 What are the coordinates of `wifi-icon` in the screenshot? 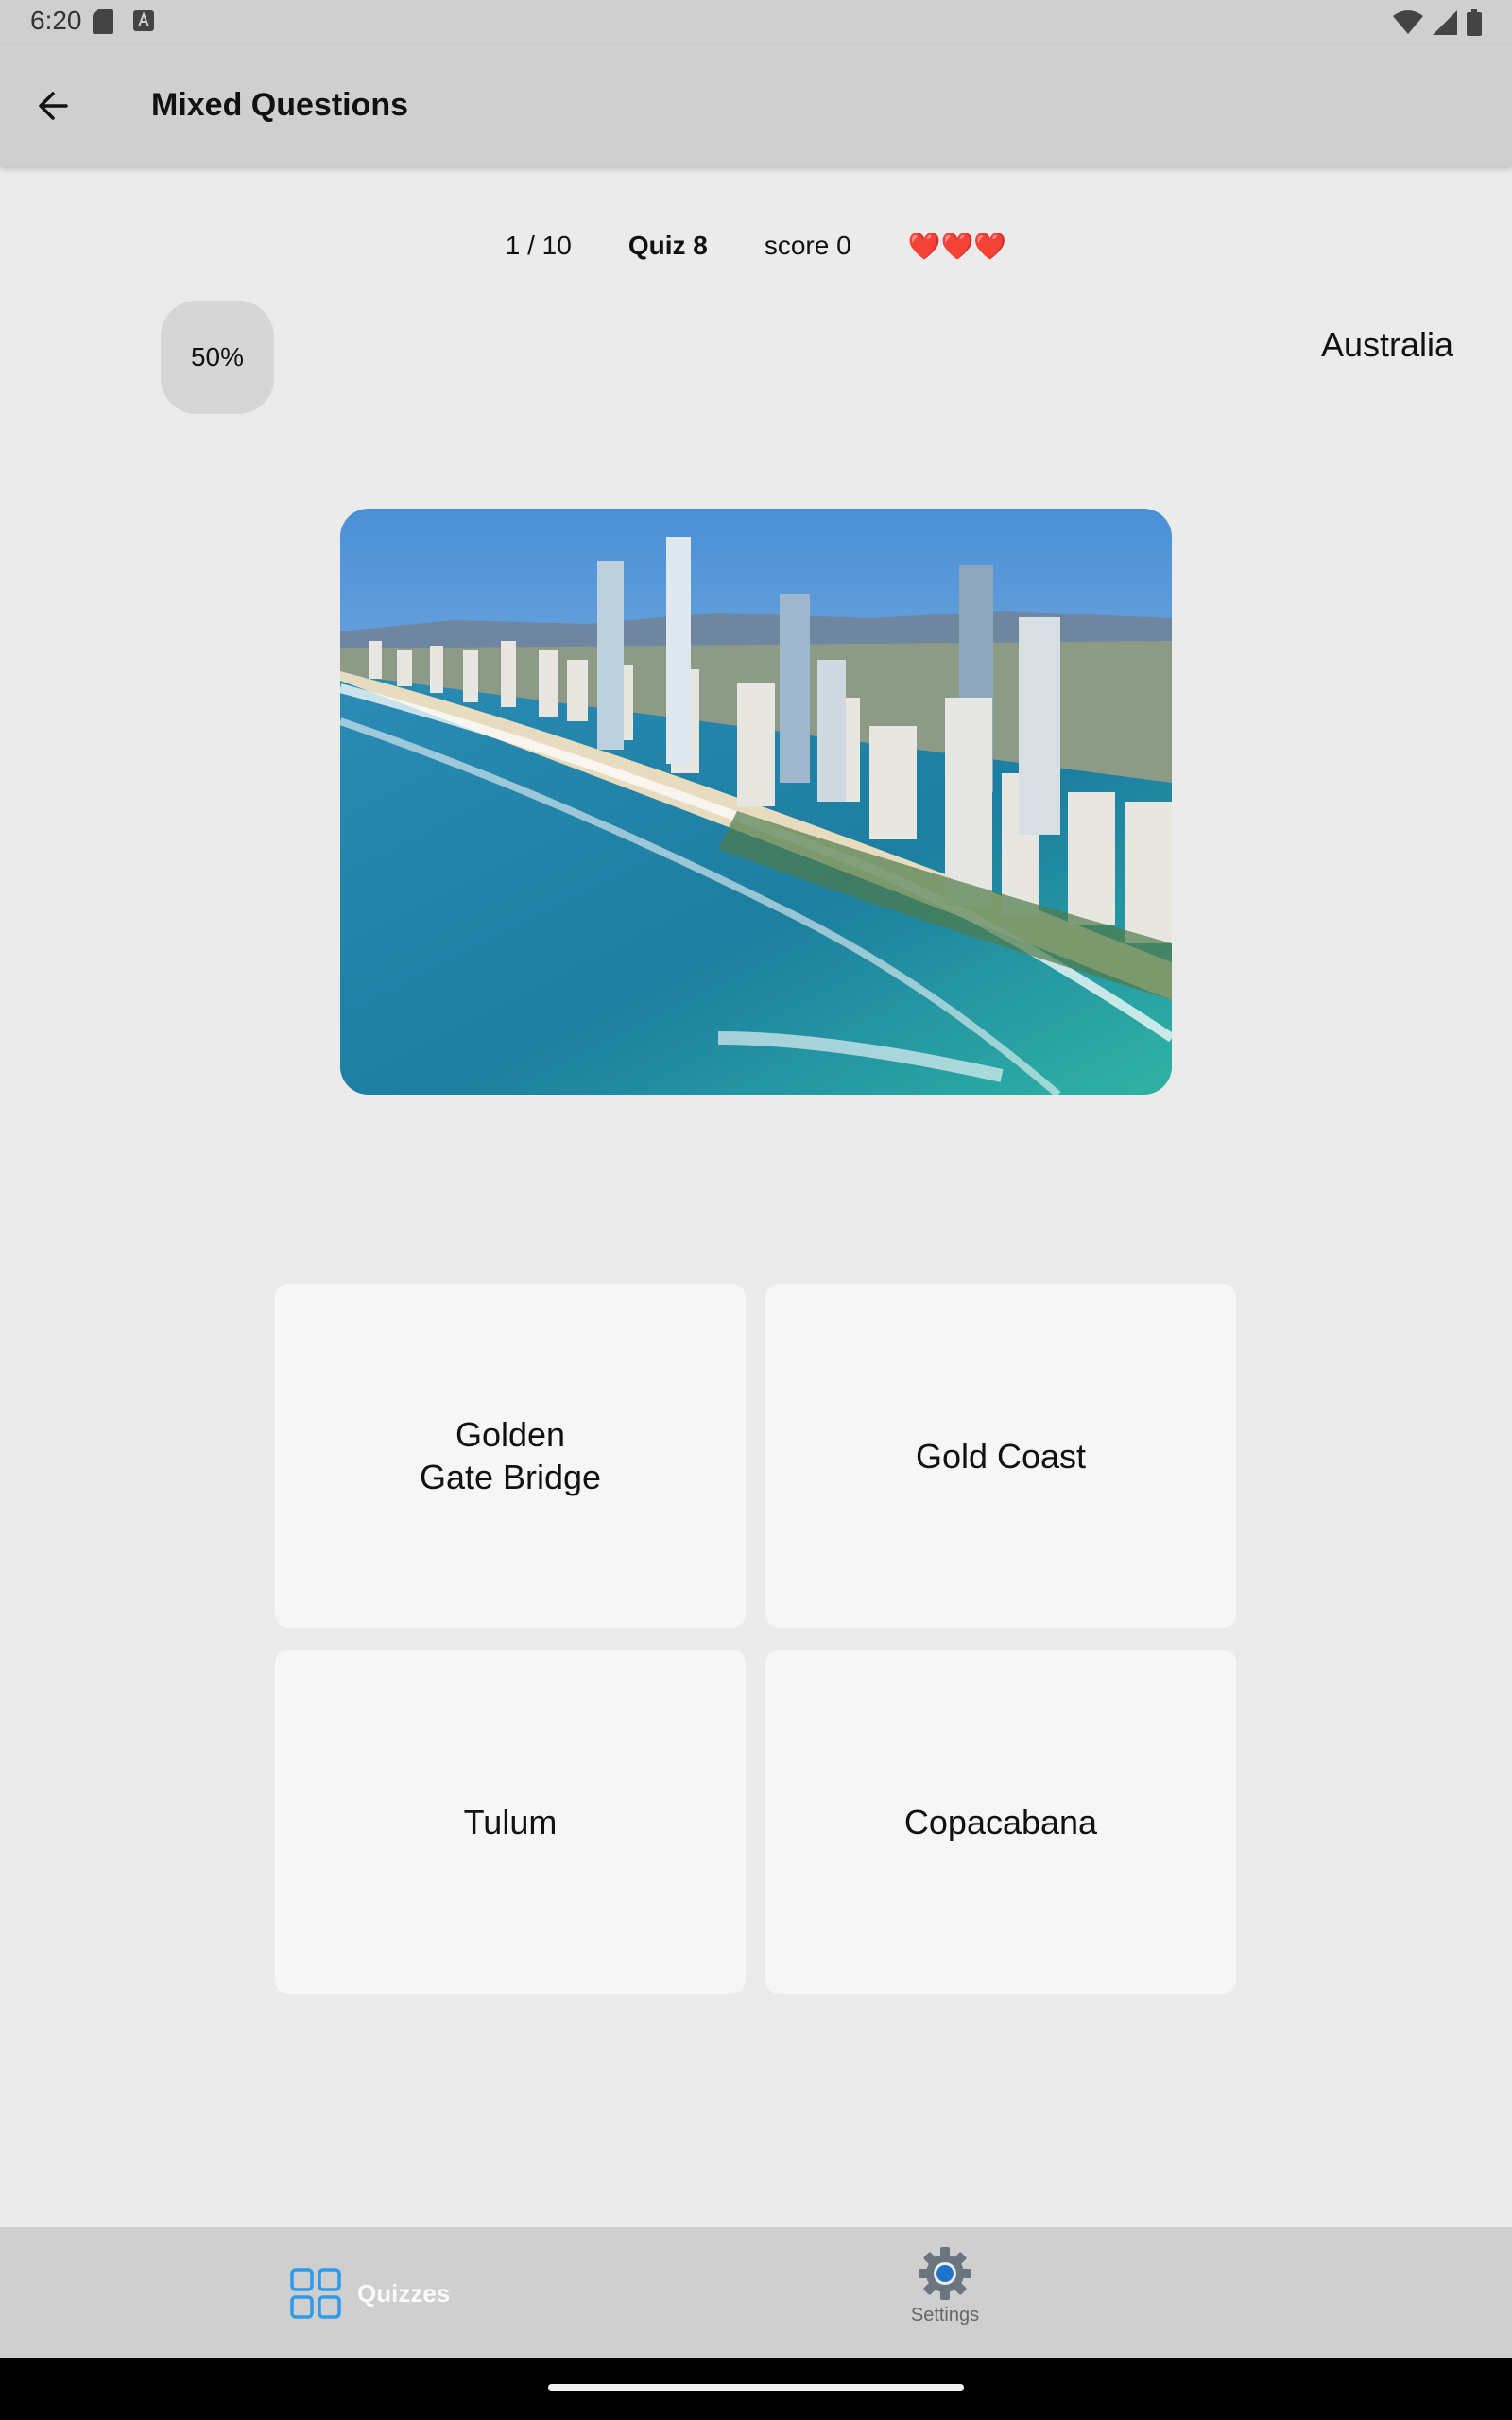 It's located at (1408, 22).